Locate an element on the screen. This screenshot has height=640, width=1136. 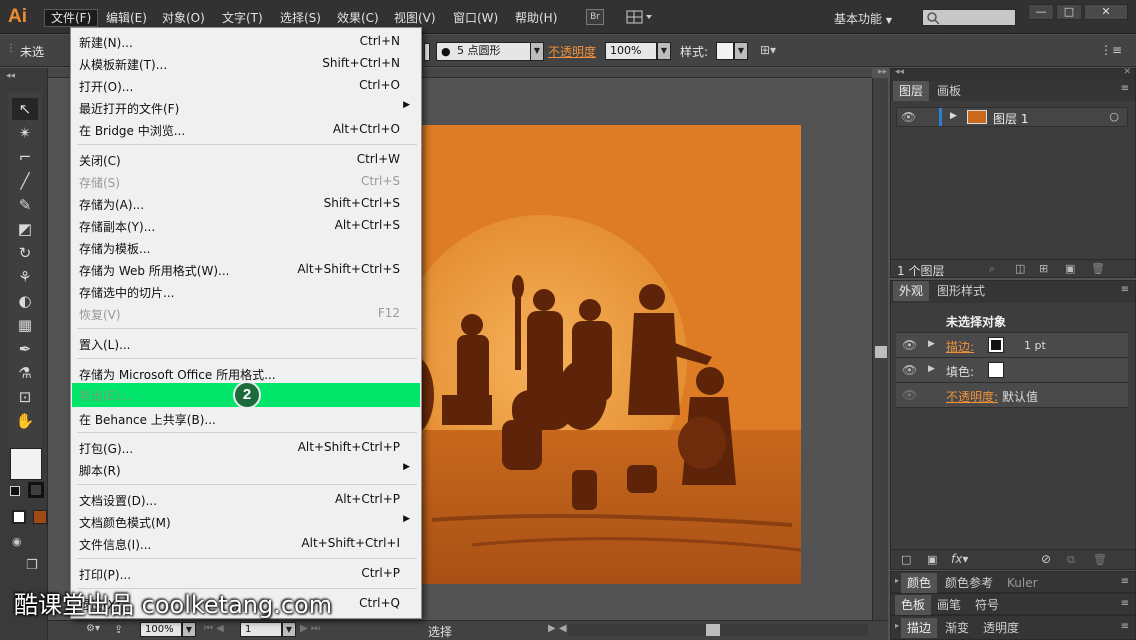
tab-kuler: Kuler is located at coordinates (1022, 583).